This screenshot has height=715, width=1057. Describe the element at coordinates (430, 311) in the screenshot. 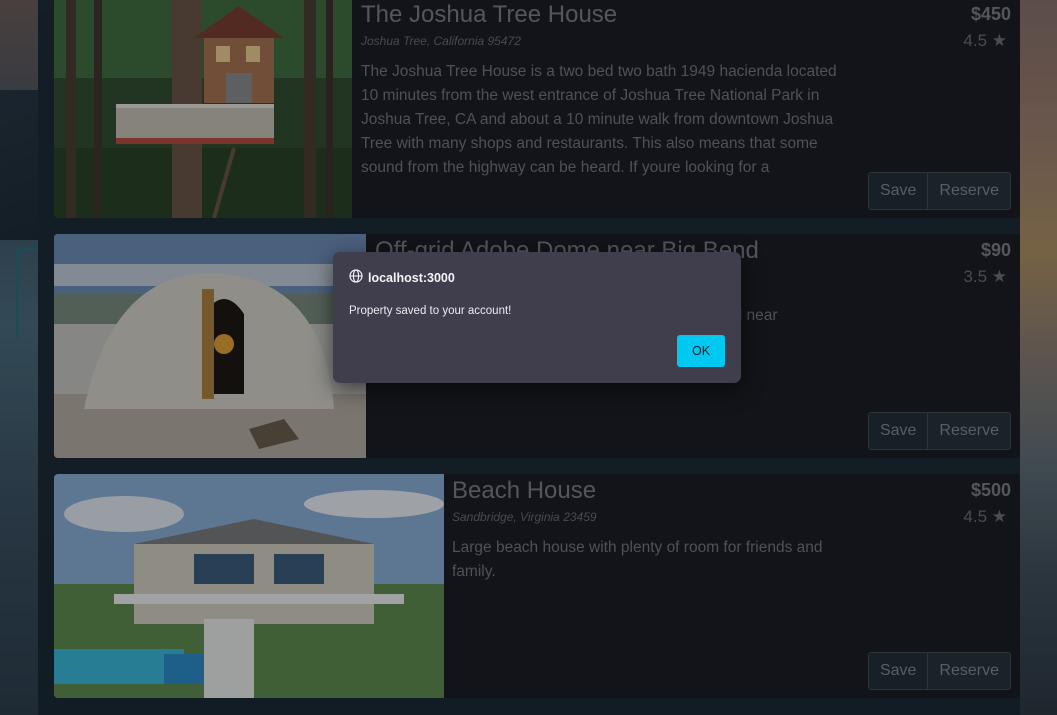

I see `dialog-message: Property saved to your account!` at that location.